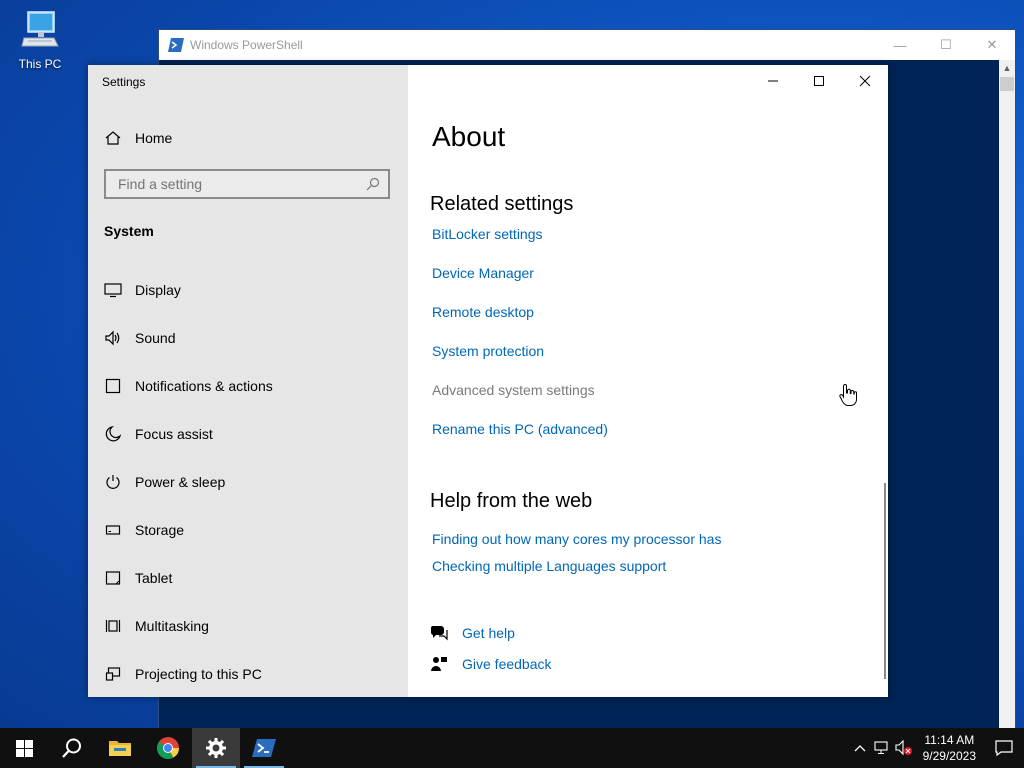 Image resolution: width=1024 pixels, height=768 pixels. What do you see at coordinates (113, 434) in the screenshot?
I see `moon-icon` at bounding box center [113, 434].